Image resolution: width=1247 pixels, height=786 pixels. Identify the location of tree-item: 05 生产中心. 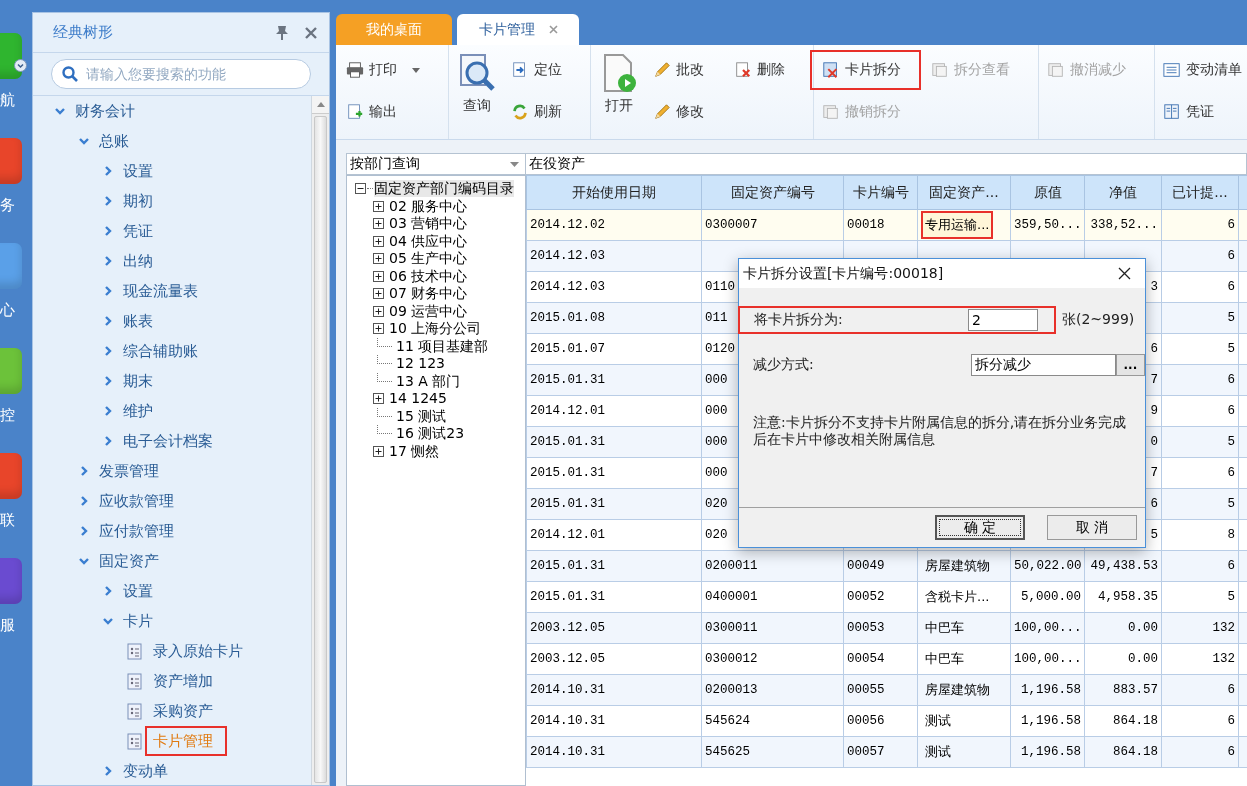
(428, 259).